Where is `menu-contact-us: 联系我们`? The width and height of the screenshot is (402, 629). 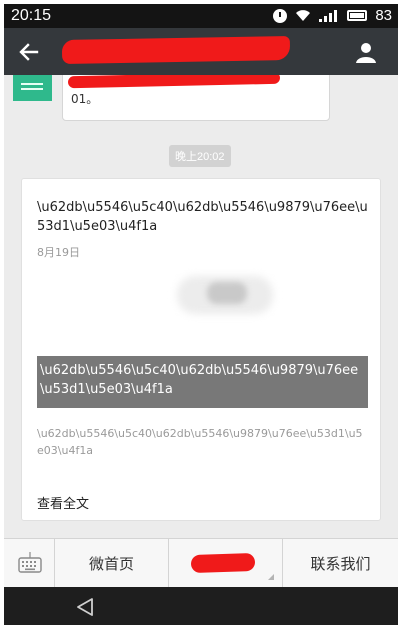
menu-contact-us: 联系我们 is located at coordinates (340, 563).